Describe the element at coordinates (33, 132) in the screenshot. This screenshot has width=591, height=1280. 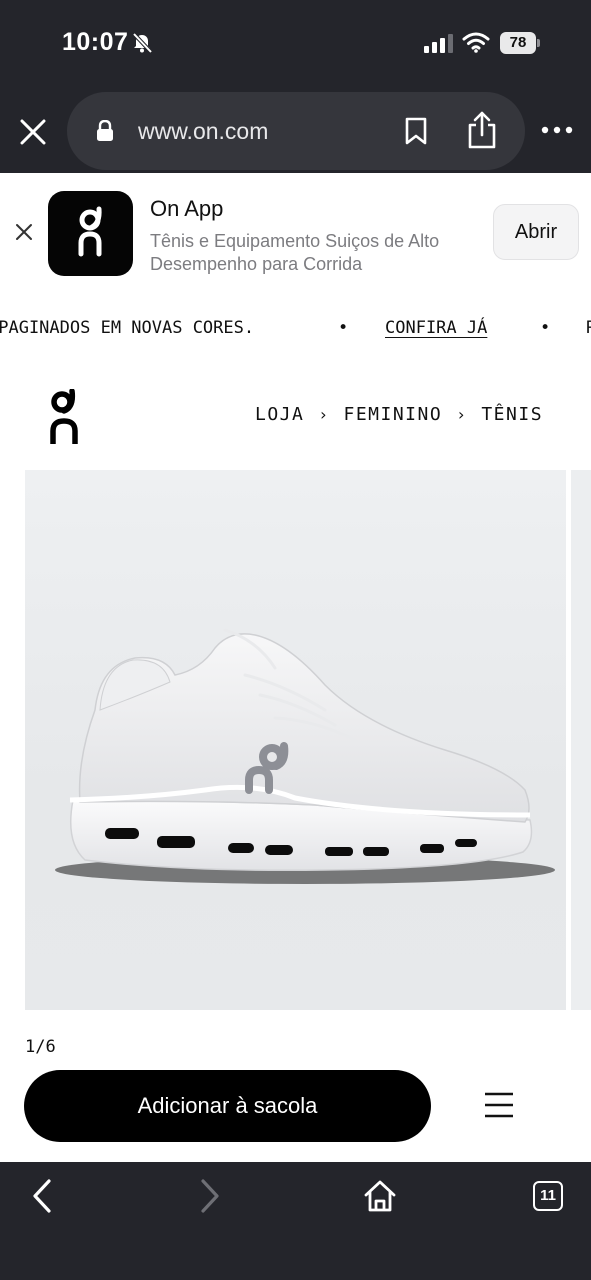
I see `close-icon` at that location.